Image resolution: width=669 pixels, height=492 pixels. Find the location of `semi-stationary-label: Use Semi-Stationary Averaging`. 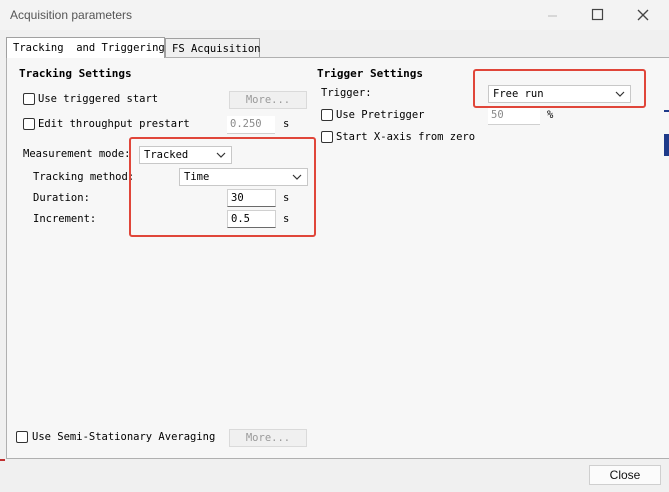

semi-stationary-label: Use Semi-Stationary Averaging is located at coordinates (124, 437).